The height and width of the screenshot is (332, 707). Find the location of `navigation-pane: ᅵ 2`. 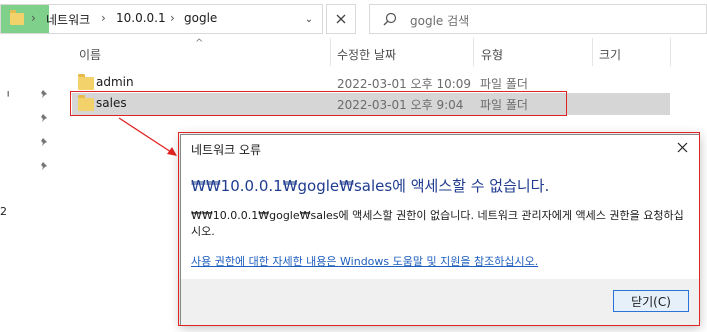

navigation-pane: ᅵ 2 is located at coordinates (33, 183).